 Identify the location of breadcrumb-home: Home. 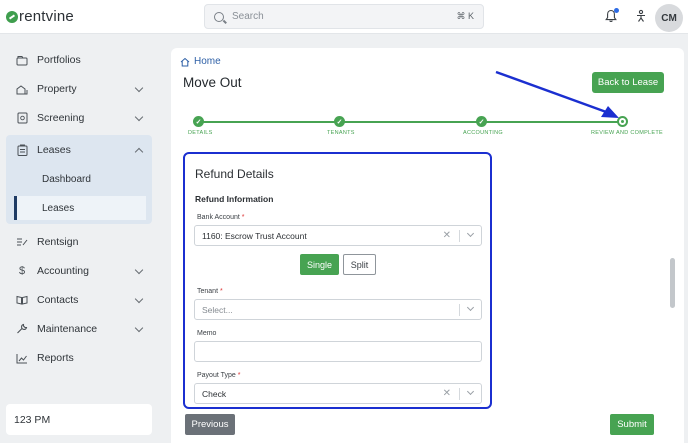
(207, 61).